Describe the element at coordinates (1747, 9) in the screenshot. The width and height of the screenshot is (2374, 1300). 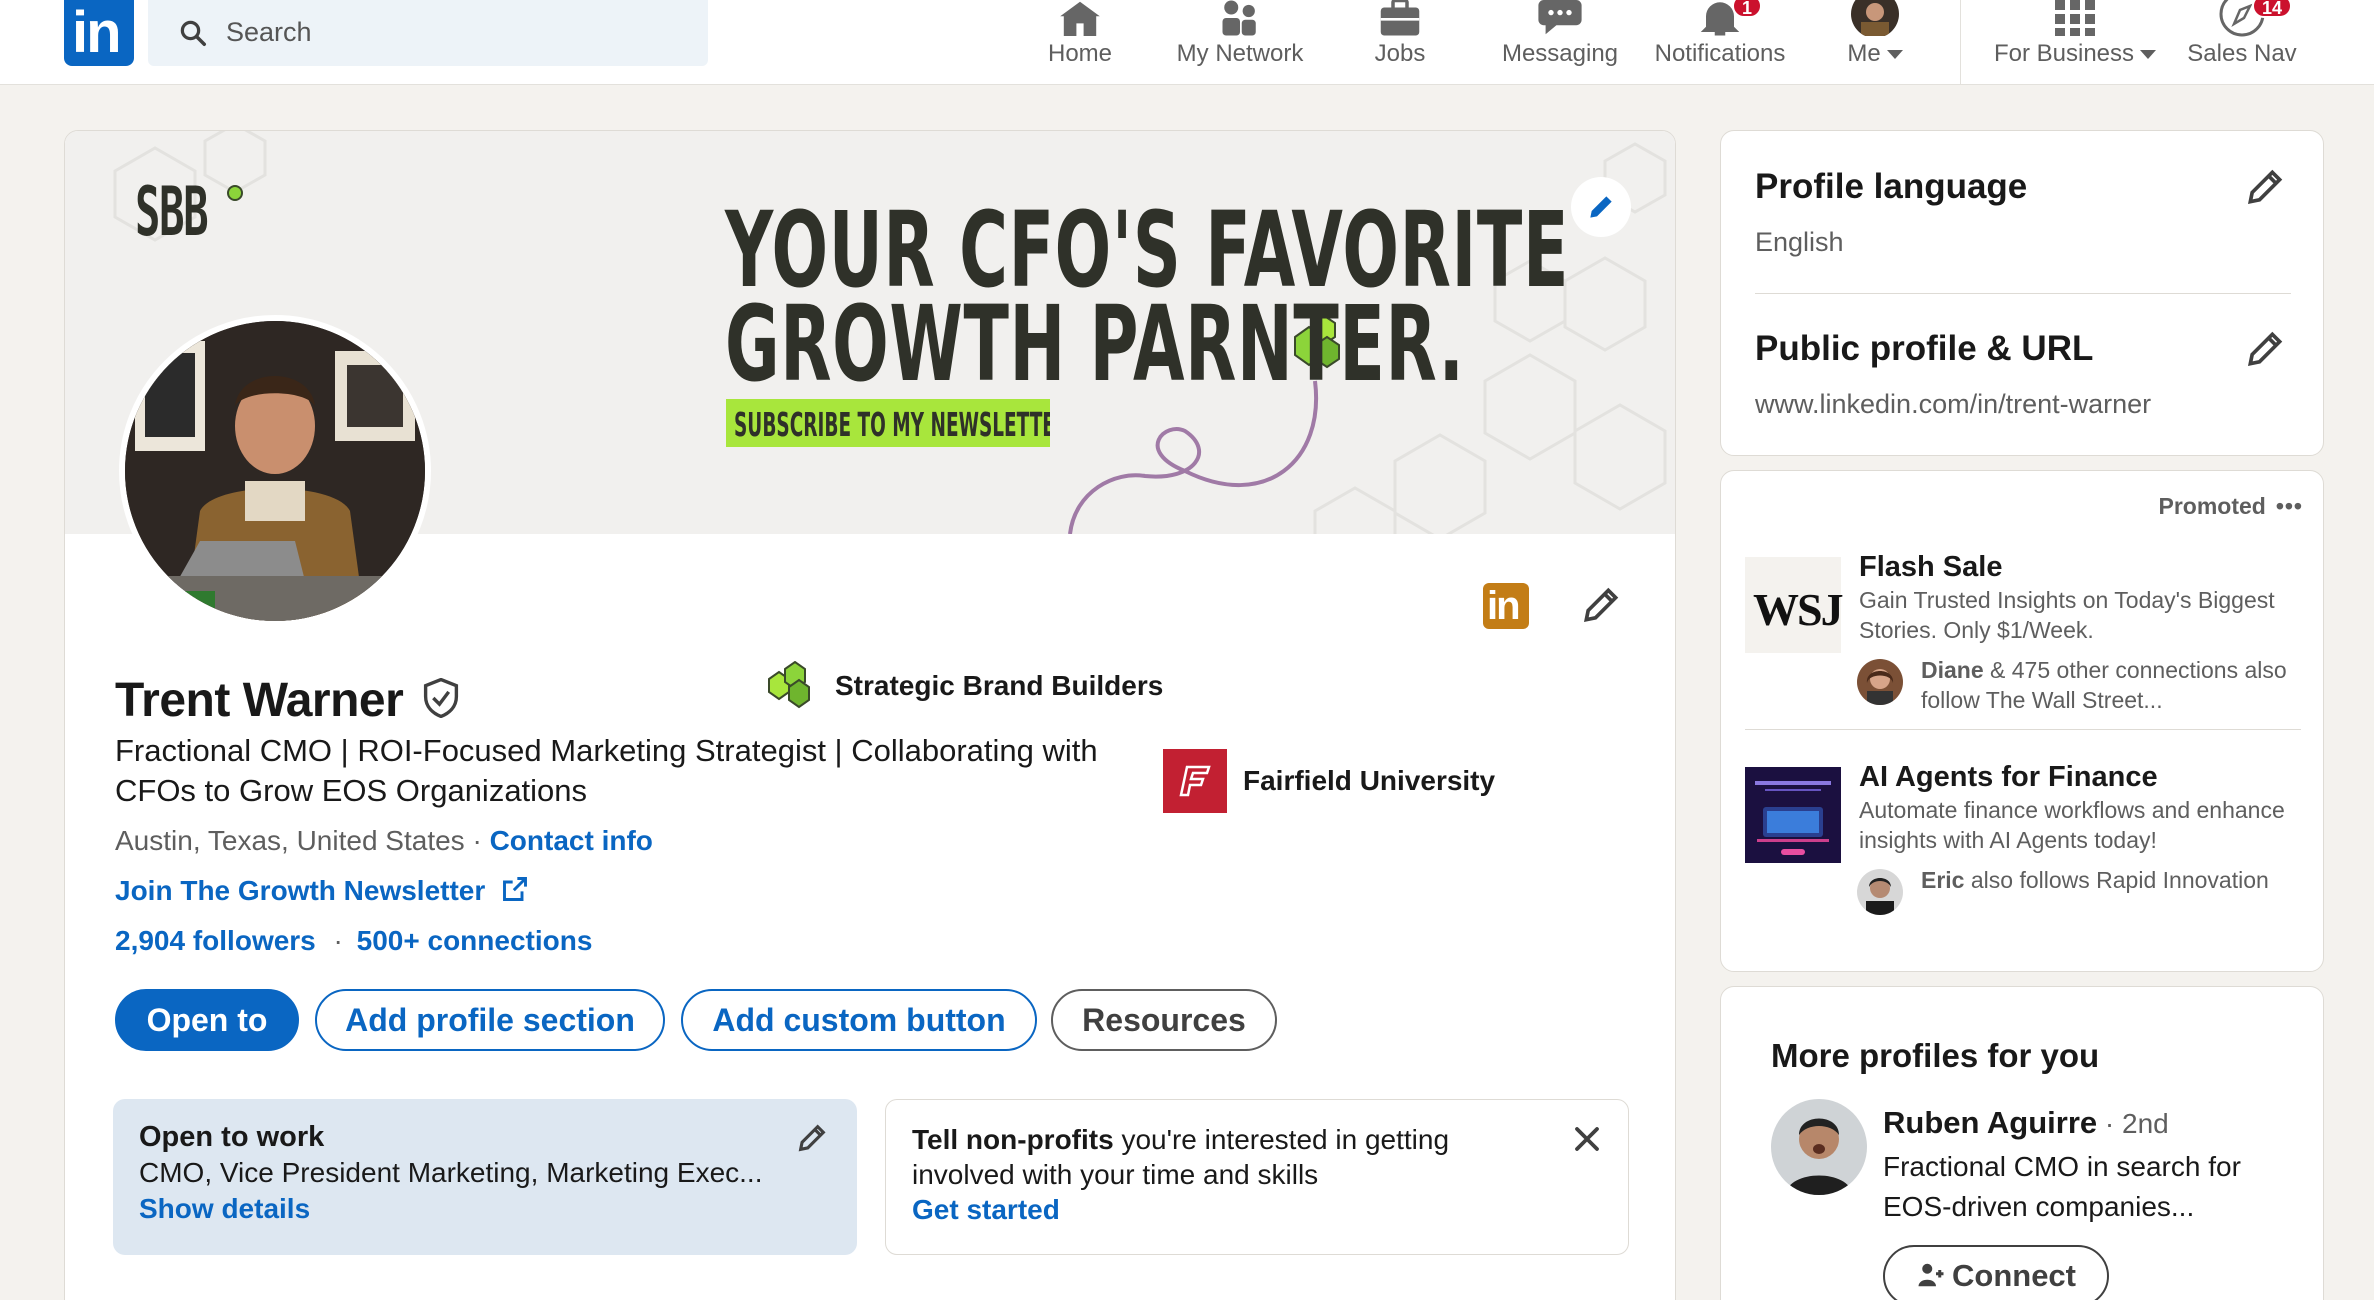
I see `notifications-badge: 1` at that location.